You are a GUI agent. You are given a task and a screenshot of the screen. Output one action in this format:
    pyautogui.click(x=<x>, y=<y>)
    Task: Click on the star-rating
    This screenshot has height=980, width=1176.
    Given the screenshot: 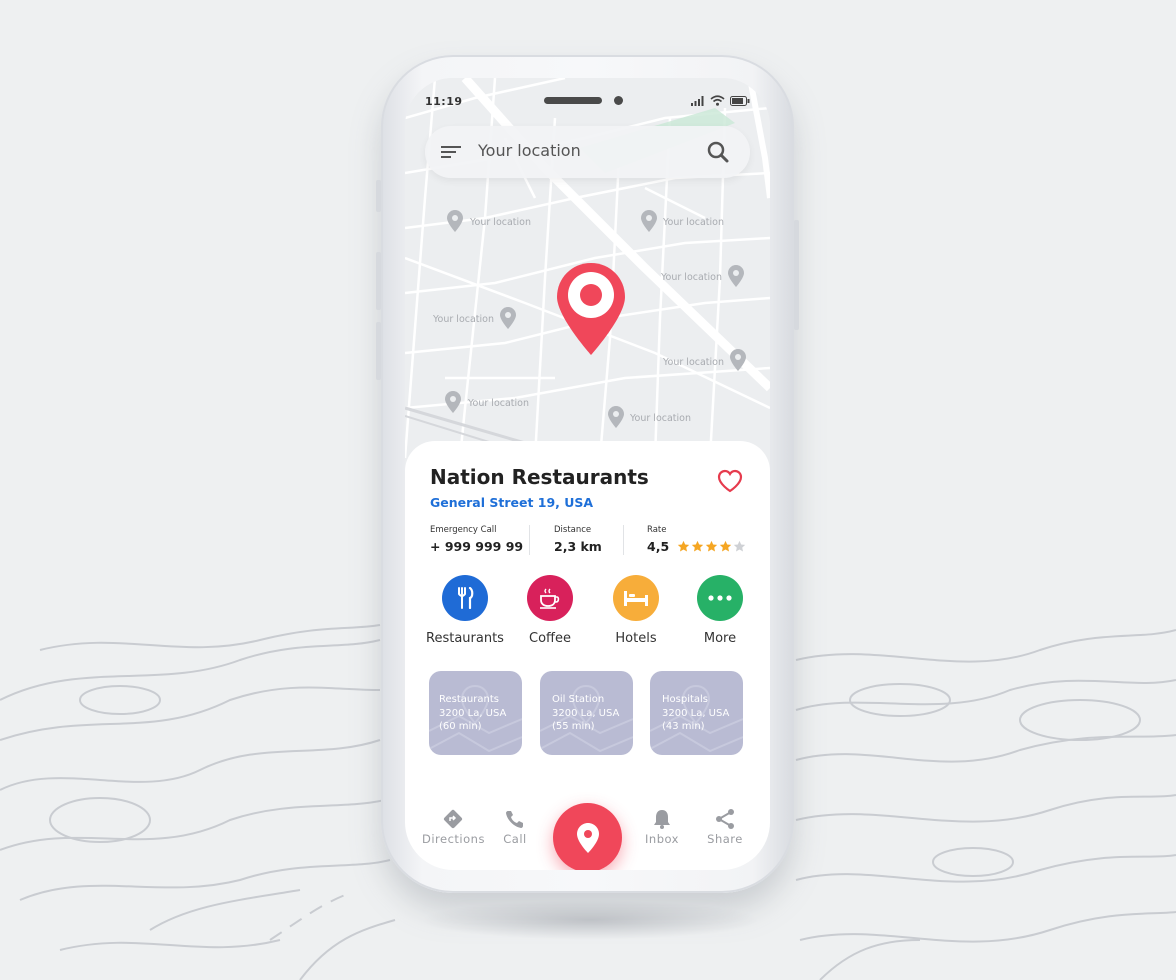 What is the action you would take?
    pyautogui.click(x=711, y=546)
    